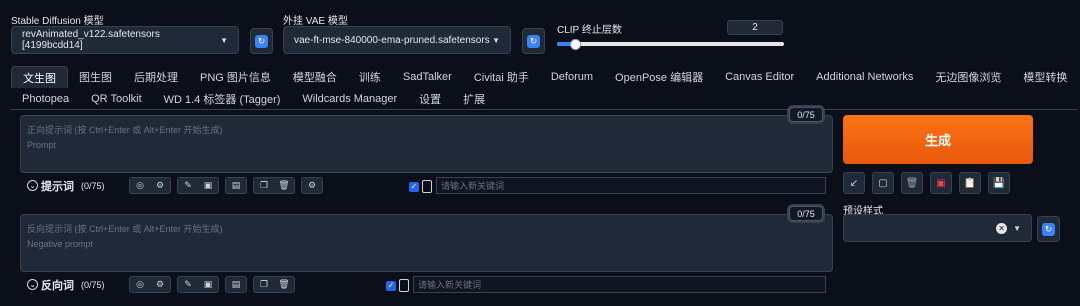  What do you see at coordinates (576, 44) in the screenshot?
I see `clip-slider-thumb` at bounding box center [576, 44].